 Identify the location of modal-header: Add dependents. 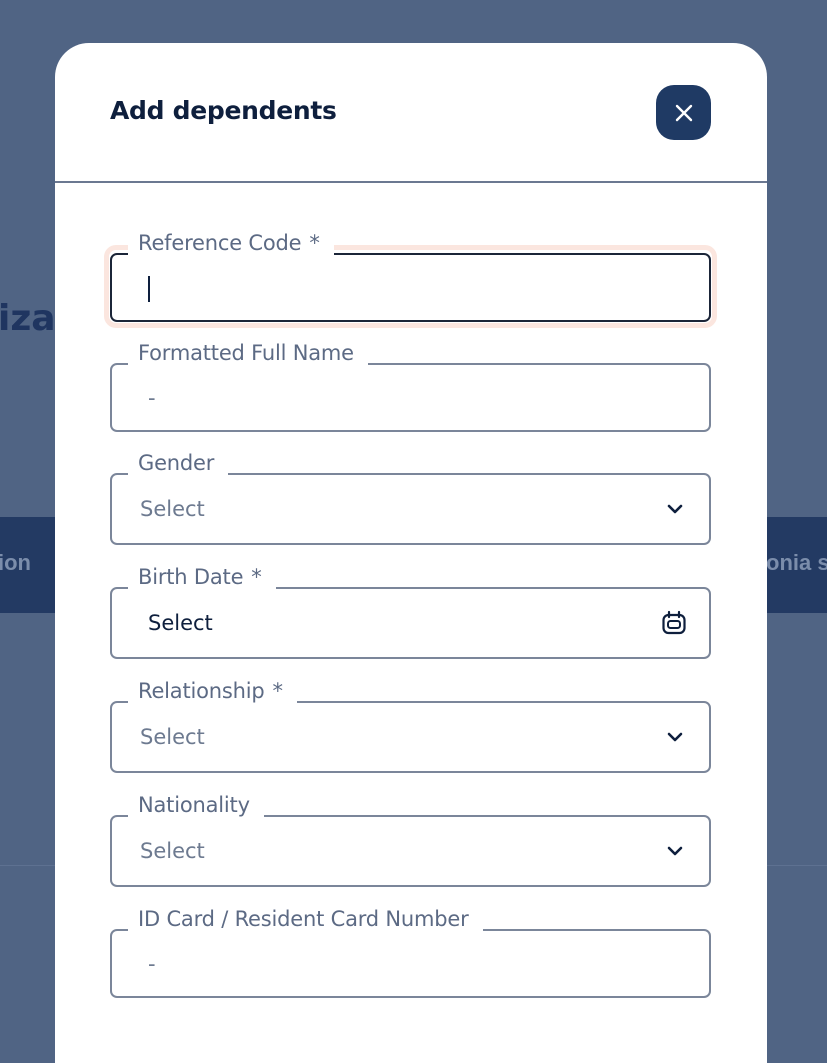
(411, 113).